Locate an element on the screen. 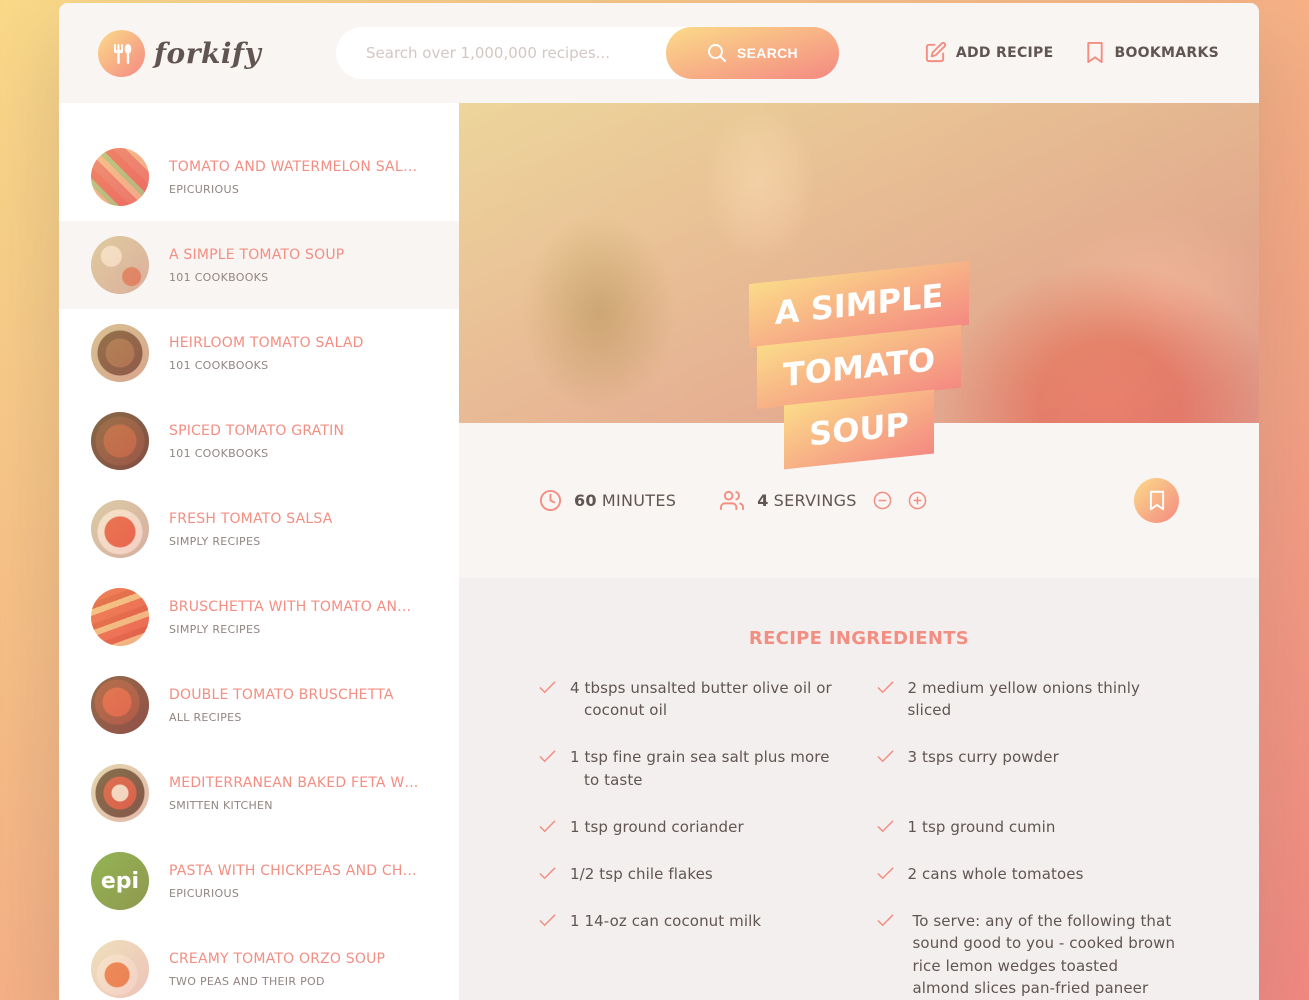 Image resolution: width=1309 pixels, height=1000 pixels. header: forkify SEARCH ADD RECIPE is located at coordinates (659, 53).